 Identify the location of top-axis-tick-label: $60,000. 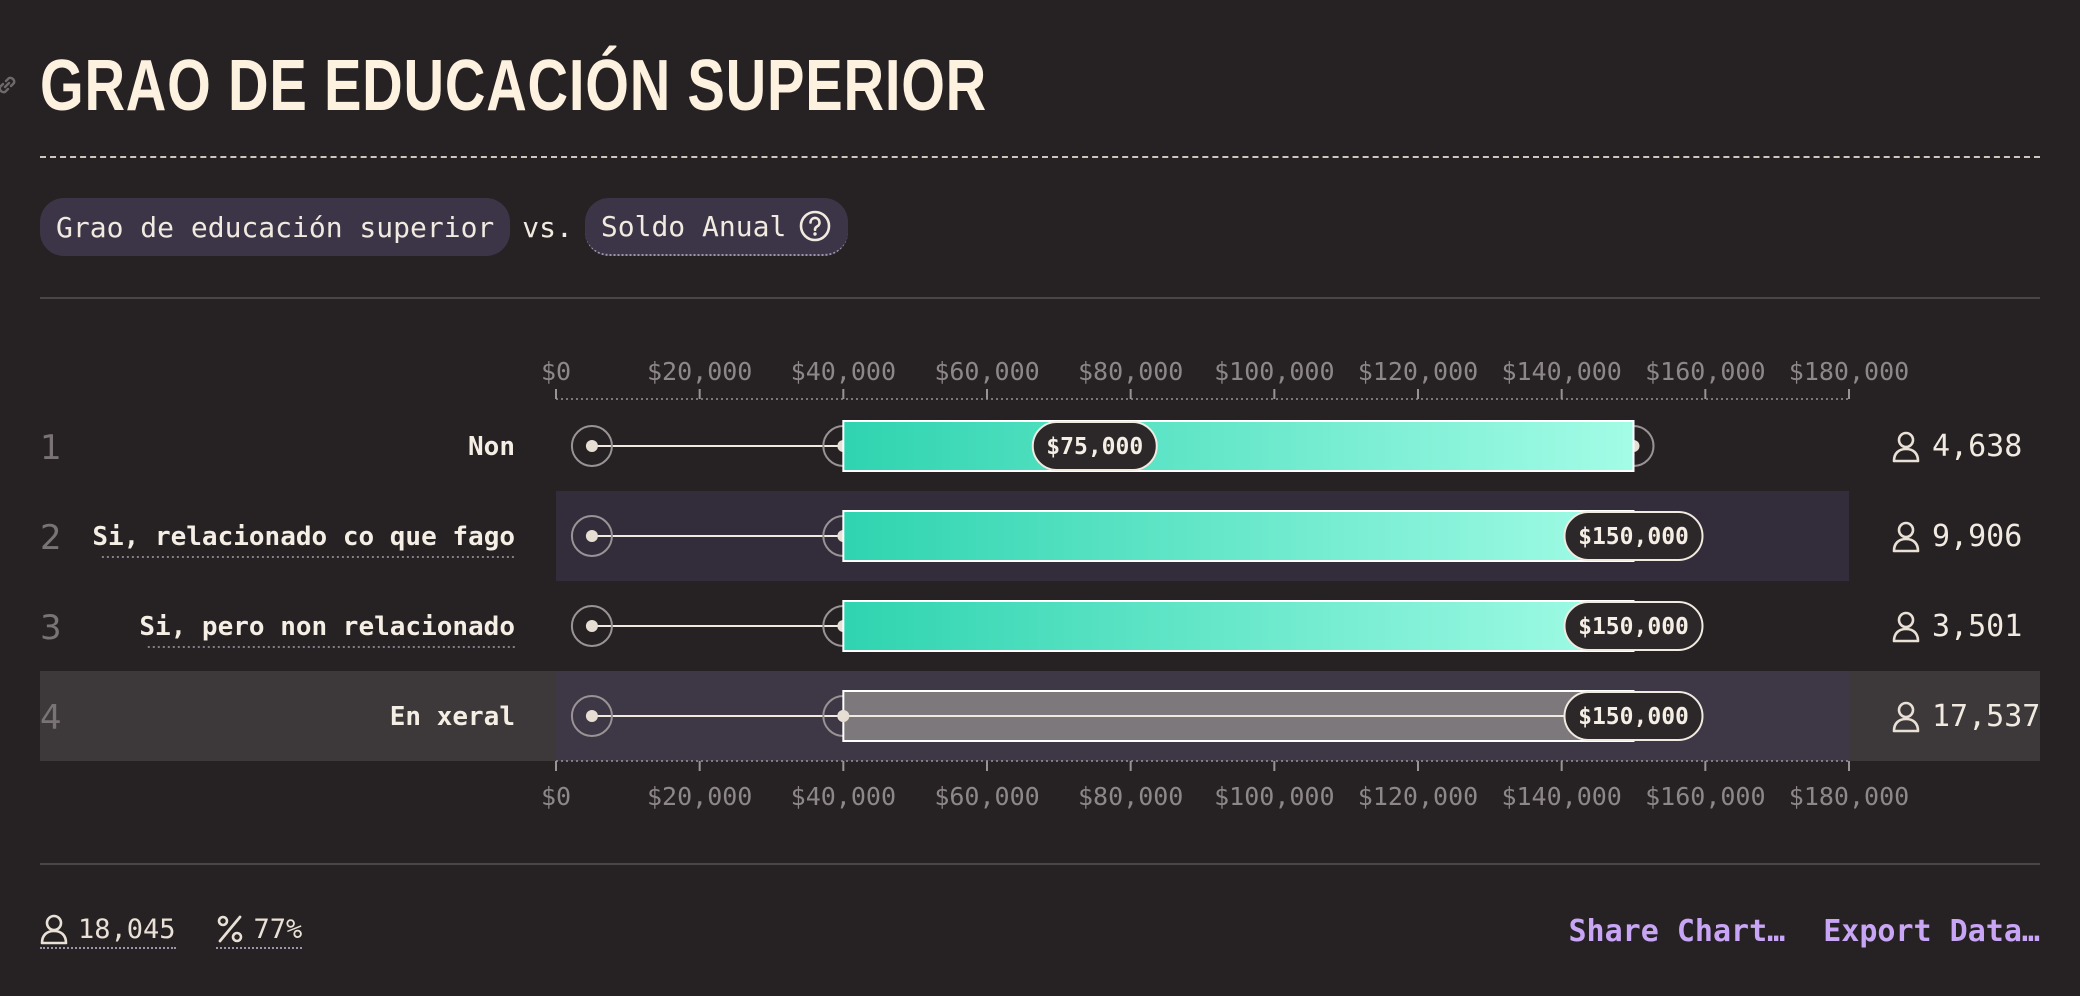
(986, 371).